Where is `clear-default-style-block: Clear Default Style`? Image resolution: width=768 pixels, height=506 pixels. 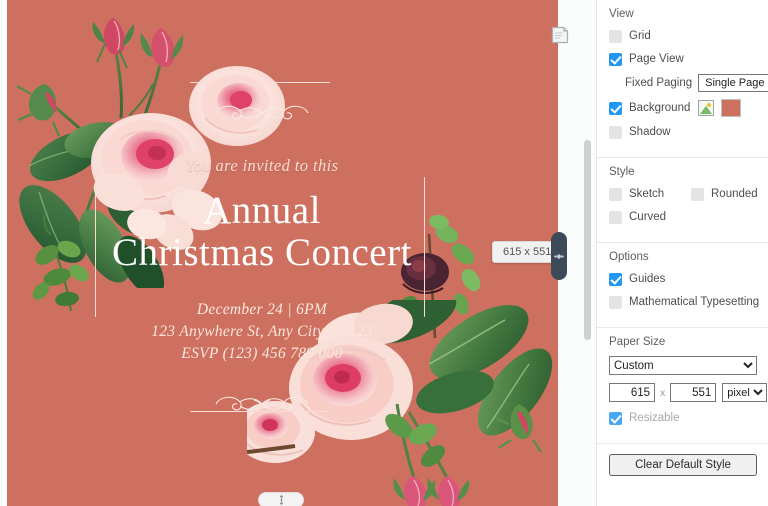 clear-default-style-block: Clear Default Style is located at coordinates (682, 464).